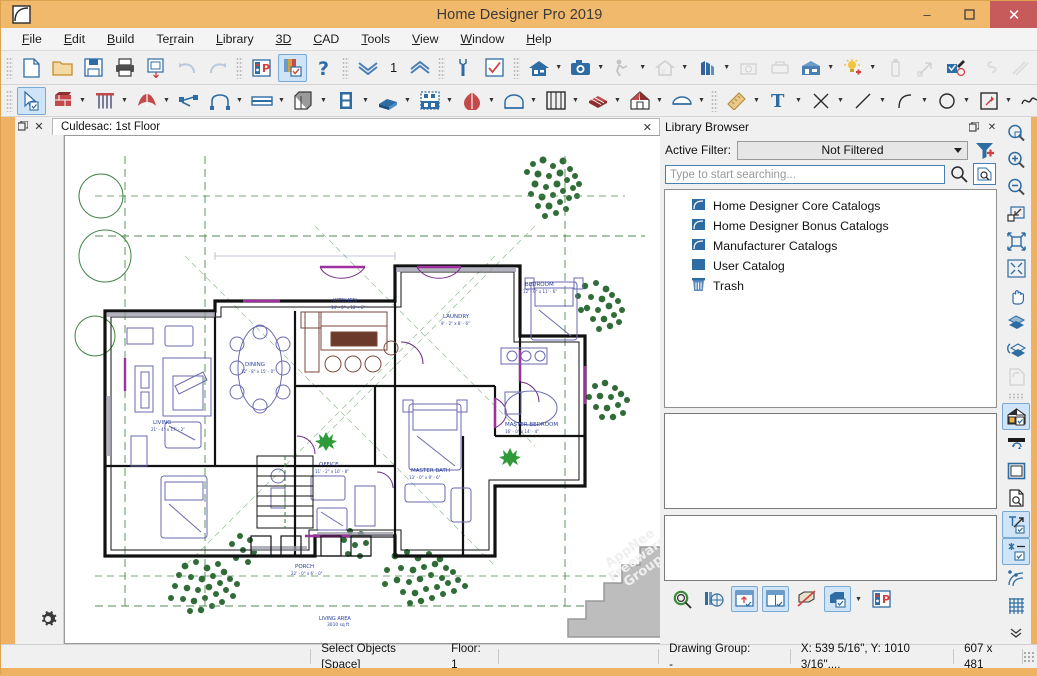 Image resolution: width=1037 pixels, height=676 pixels. I want to click on redo-icon, so click(217, 68).